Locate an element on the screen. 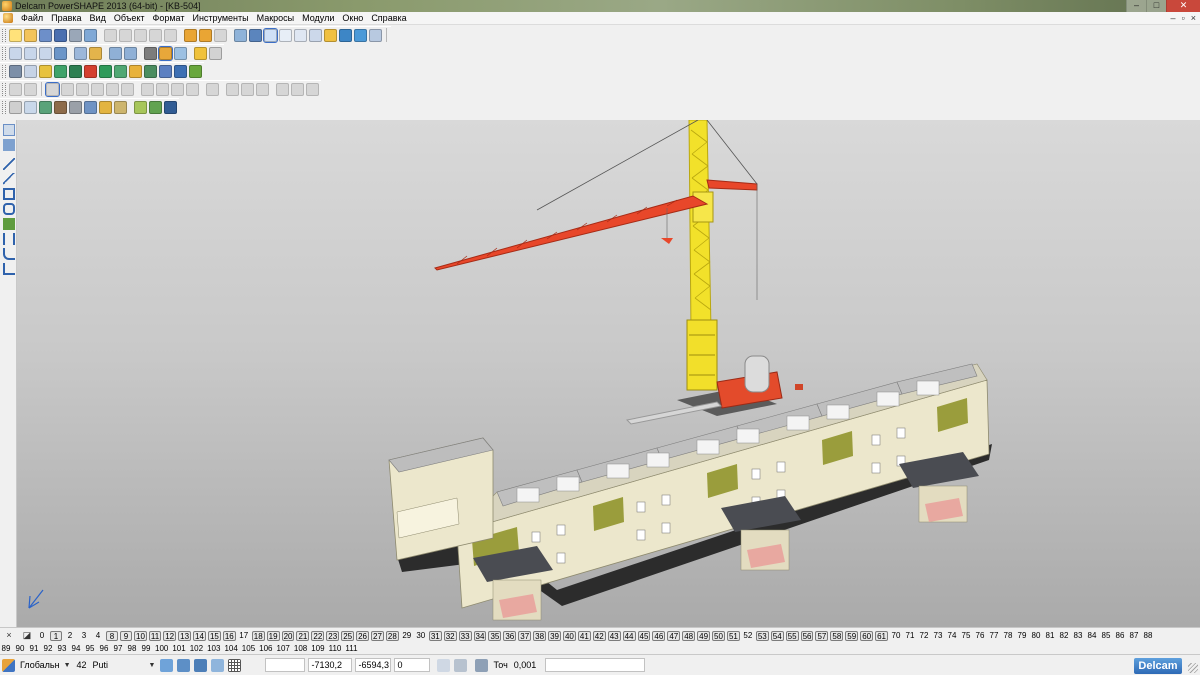 This screenshot has height=675, width=1200. coord-input-blank is located at coordinates (285, 665).